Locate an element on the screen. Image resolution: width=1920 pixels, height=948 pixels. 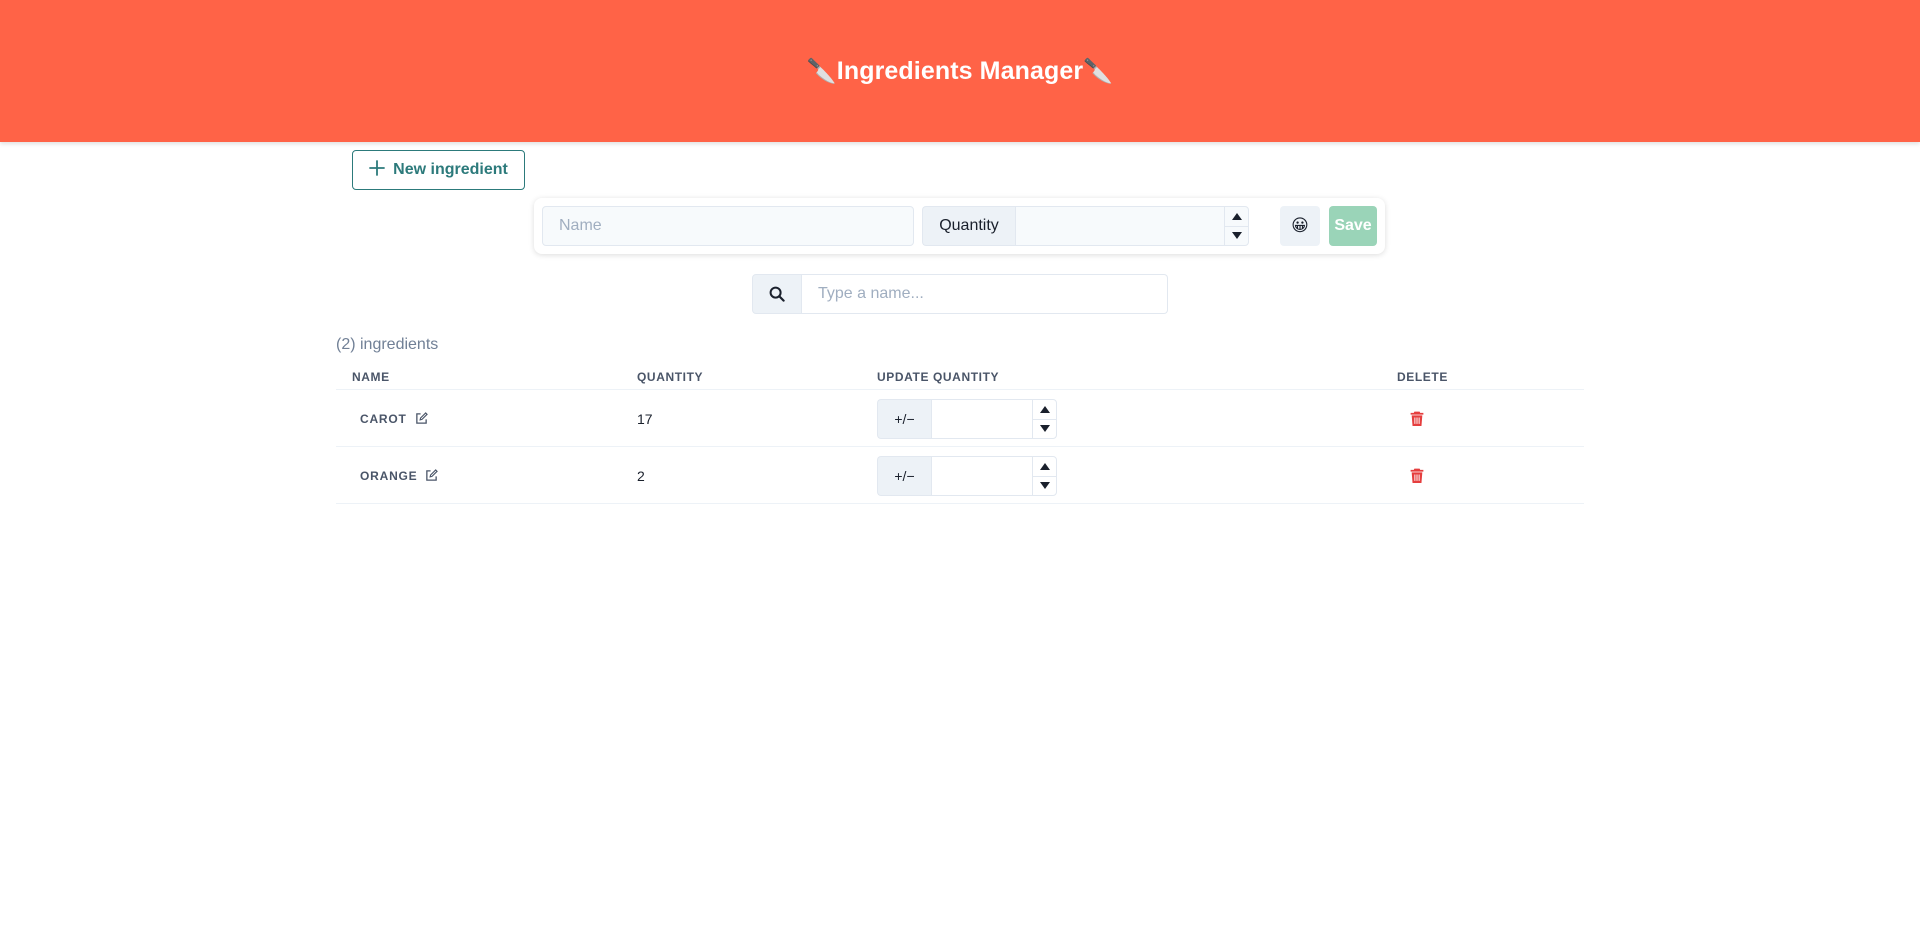
plus-icon is located at coordinates (377, 169).